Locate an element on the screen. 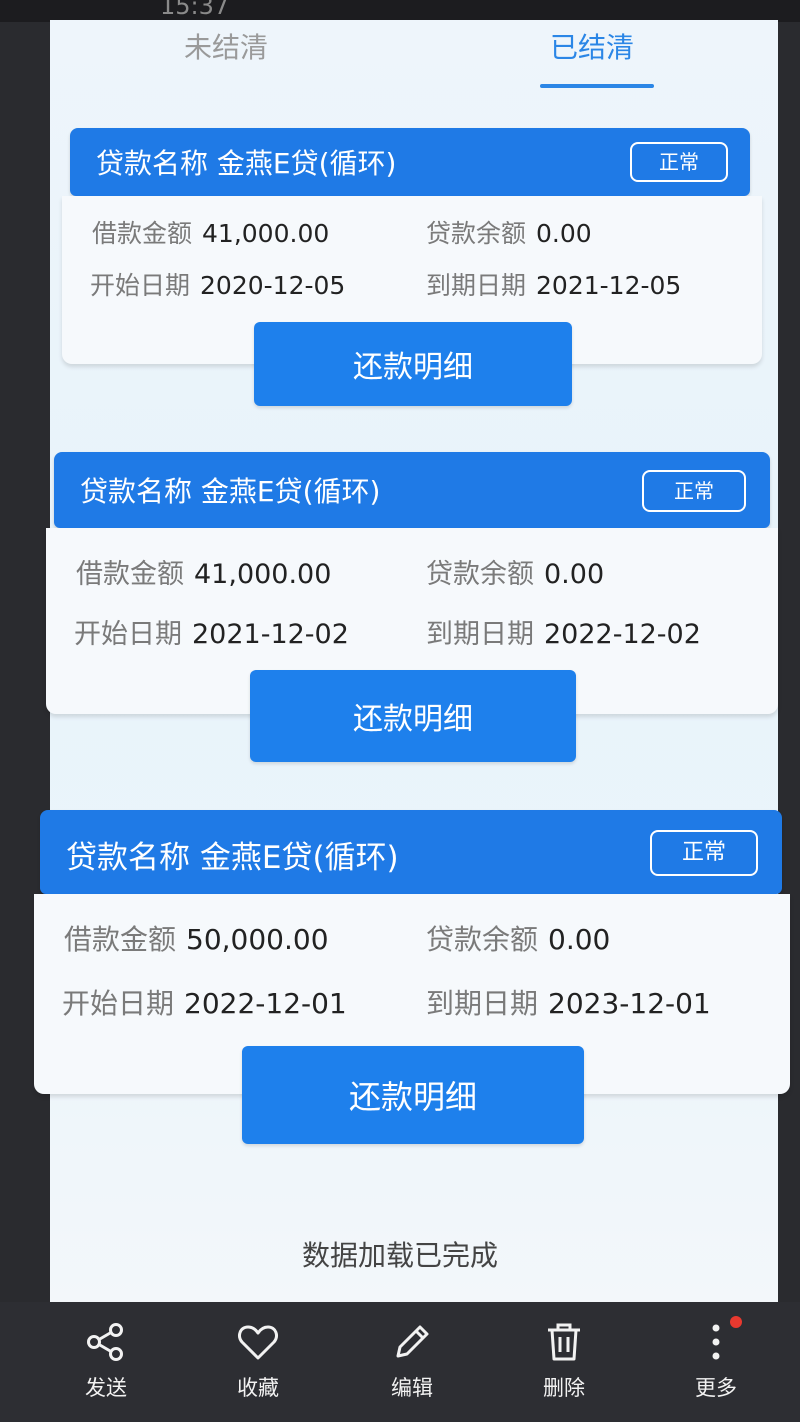 The width and height of the screenshot is (800, 1422). favorite-button: 收藏 is located at coordinates (258, 1361).